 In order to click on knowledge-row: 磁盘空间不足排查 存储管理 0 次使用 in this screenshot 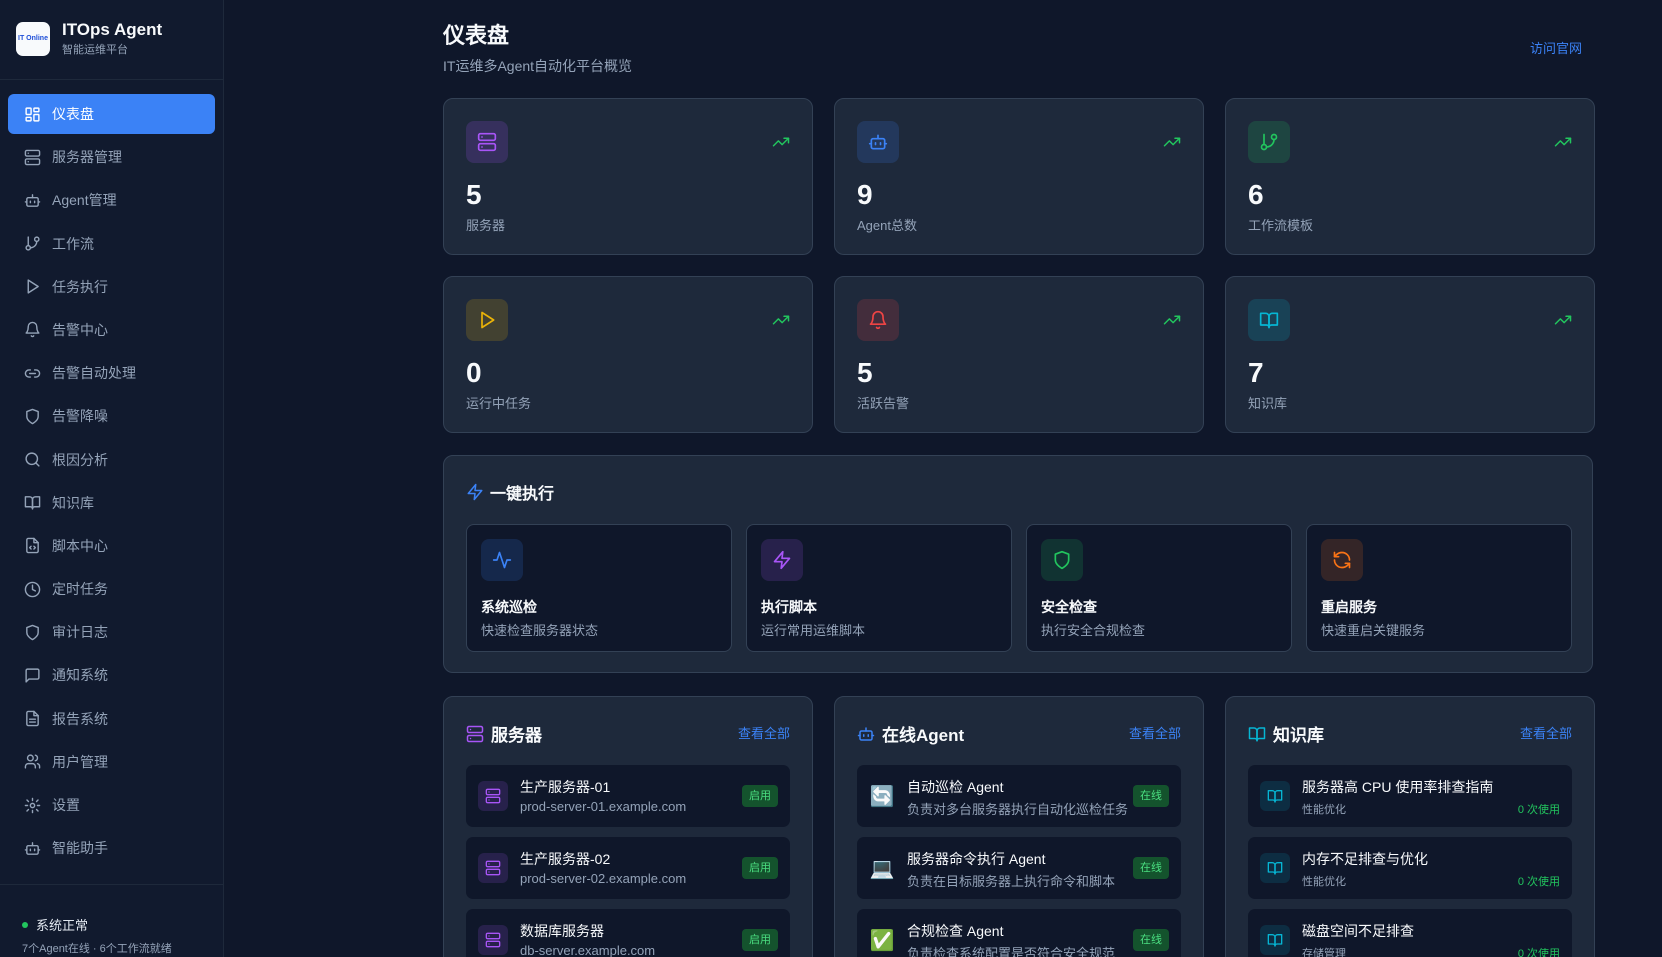, I will do `click(1410, 933)`.